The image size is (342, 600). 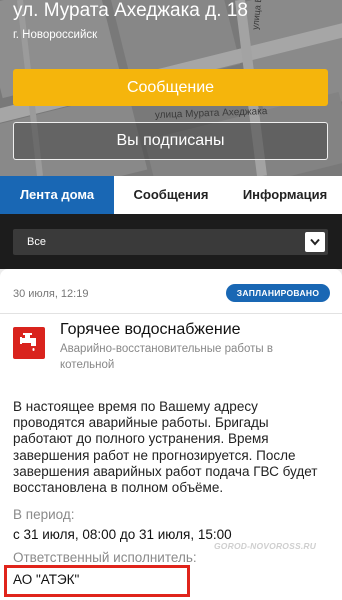 I want to click on city-label: г. Новороссийск, so click(x=55, y=35).